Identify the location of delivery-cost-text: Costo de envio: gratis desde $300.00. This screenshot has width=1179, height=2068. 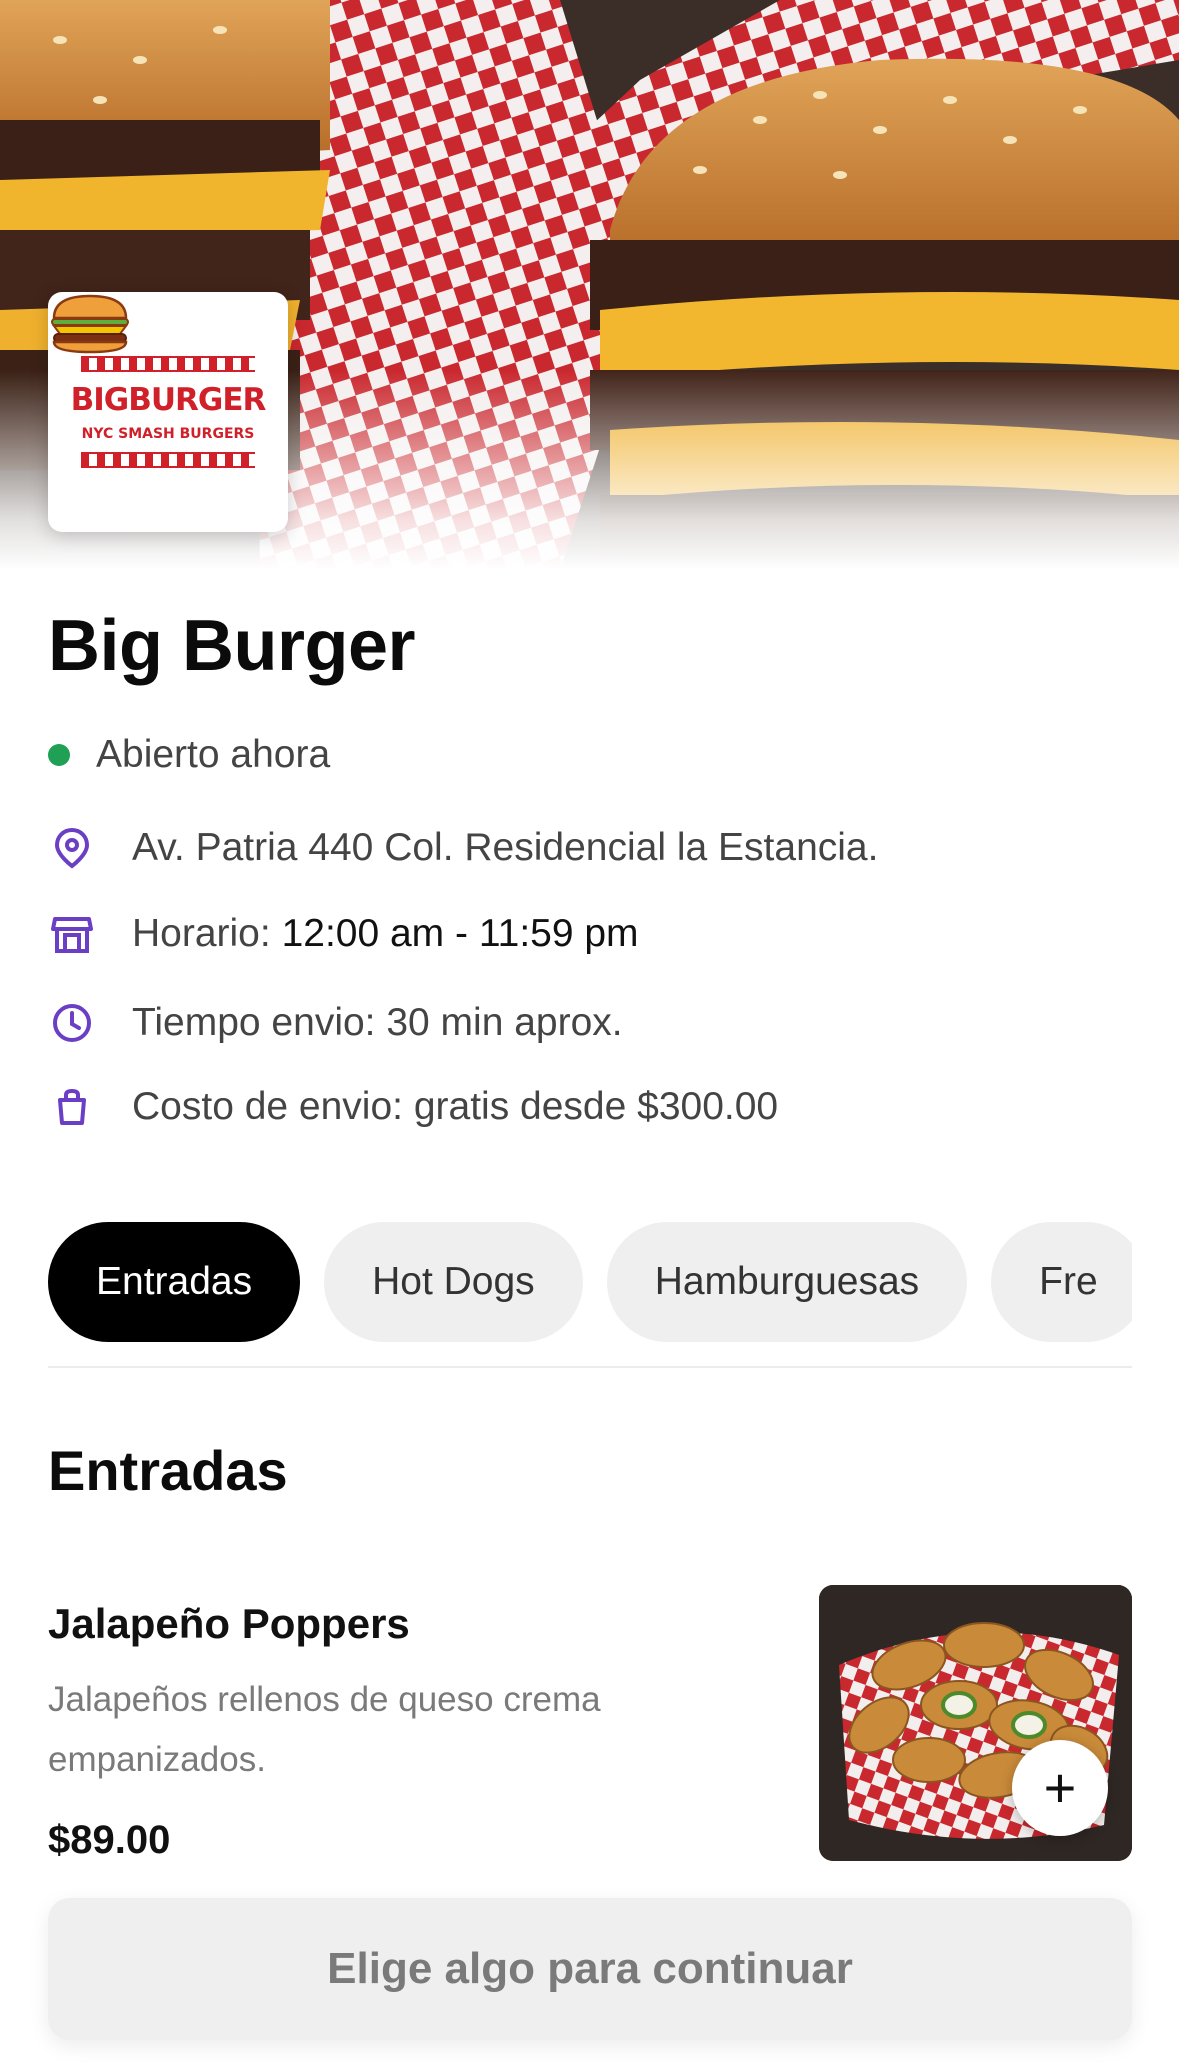
(455, 1106).